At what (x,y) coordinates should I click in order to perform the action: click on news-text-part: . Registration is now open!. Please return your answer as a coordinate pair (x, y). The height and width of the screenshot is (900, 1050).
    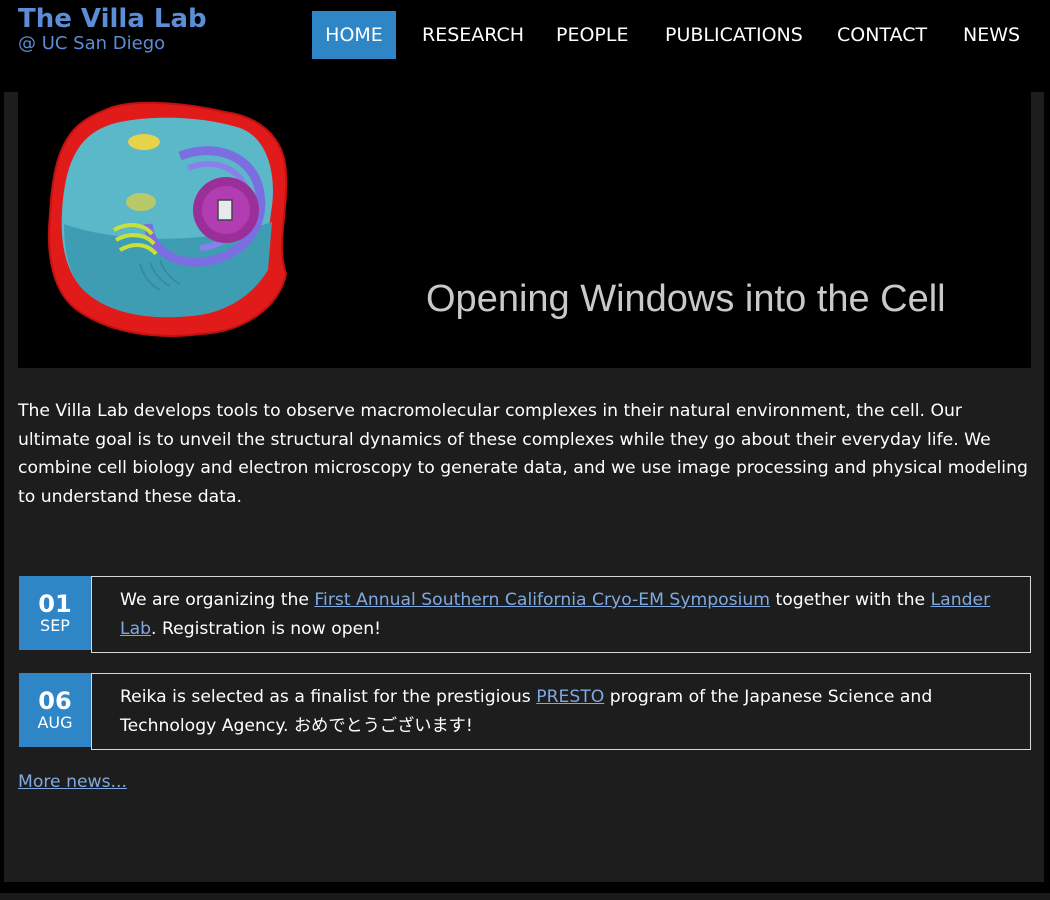
    Looking at the image, I should click on (266, 628).